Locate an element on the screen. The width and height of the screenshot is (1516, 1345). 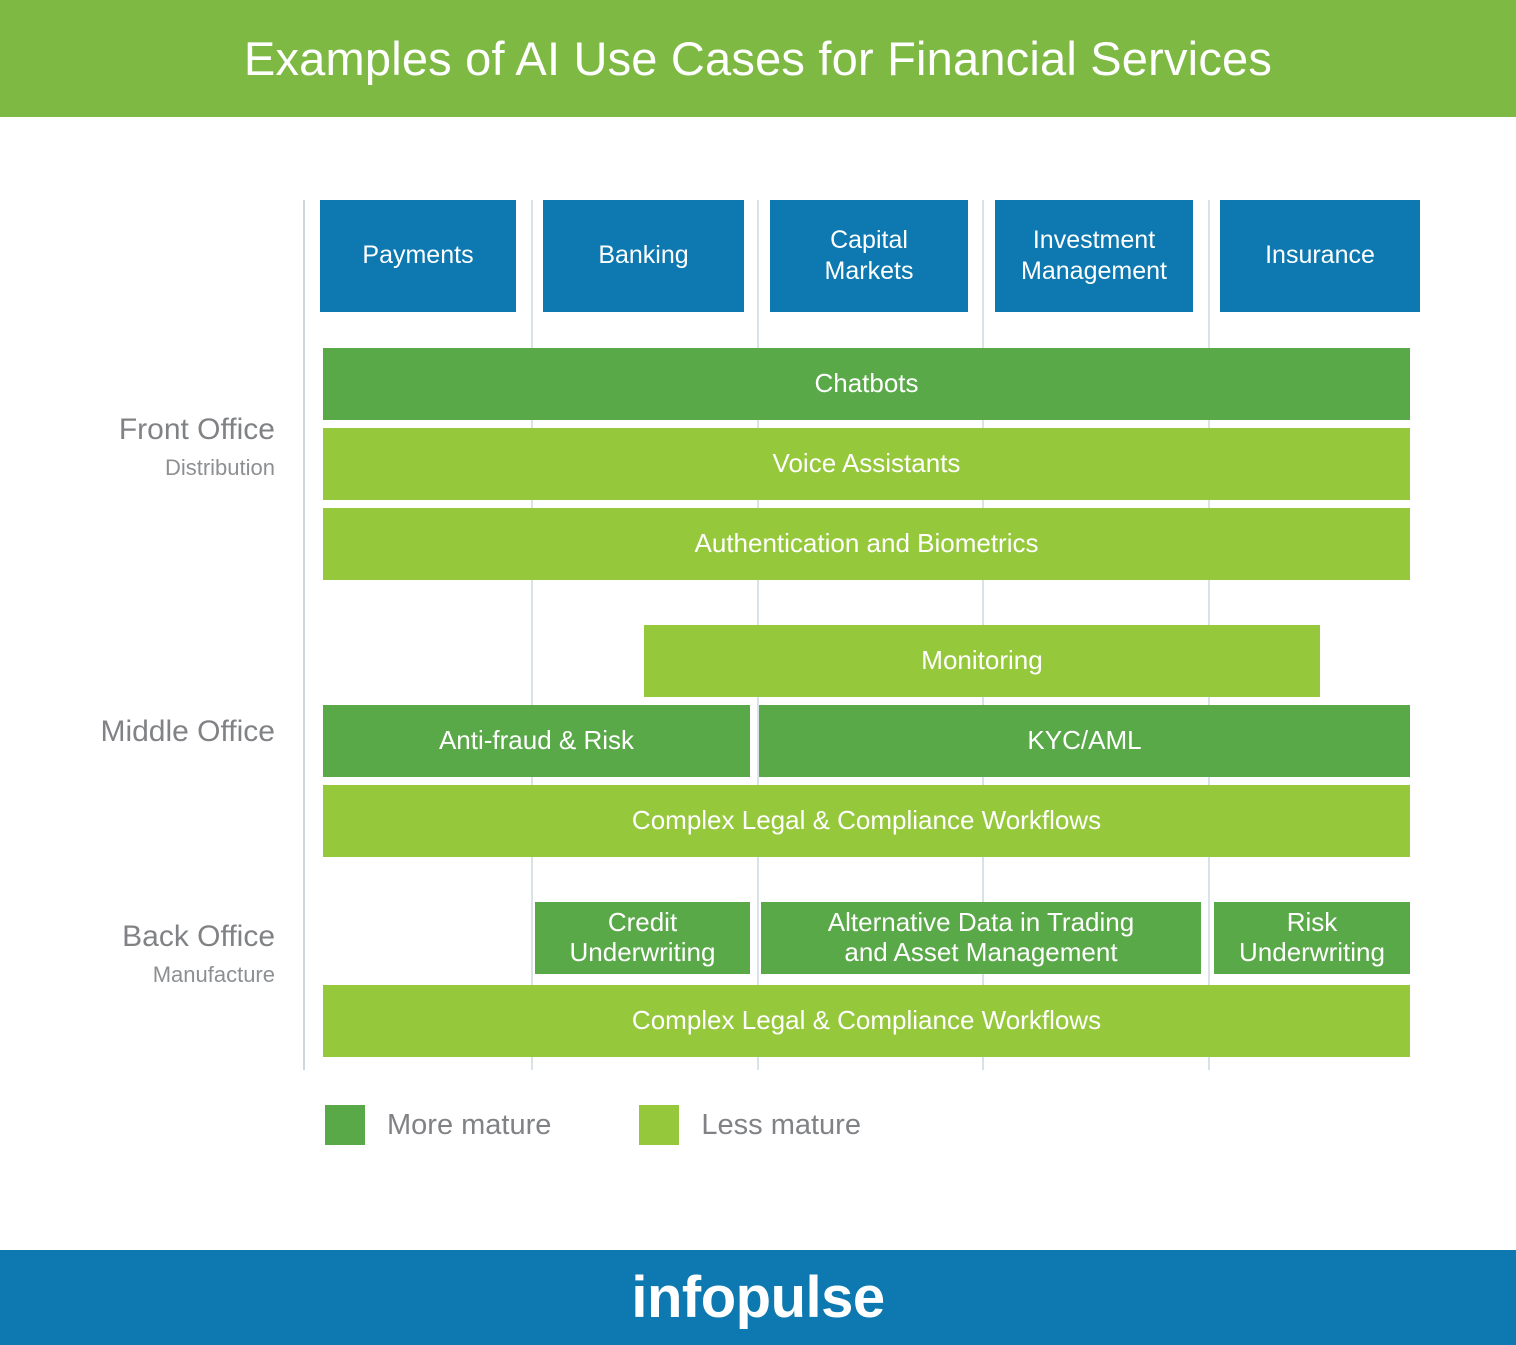
footer-bar: infopulse is located at coordinates (758, 1297).